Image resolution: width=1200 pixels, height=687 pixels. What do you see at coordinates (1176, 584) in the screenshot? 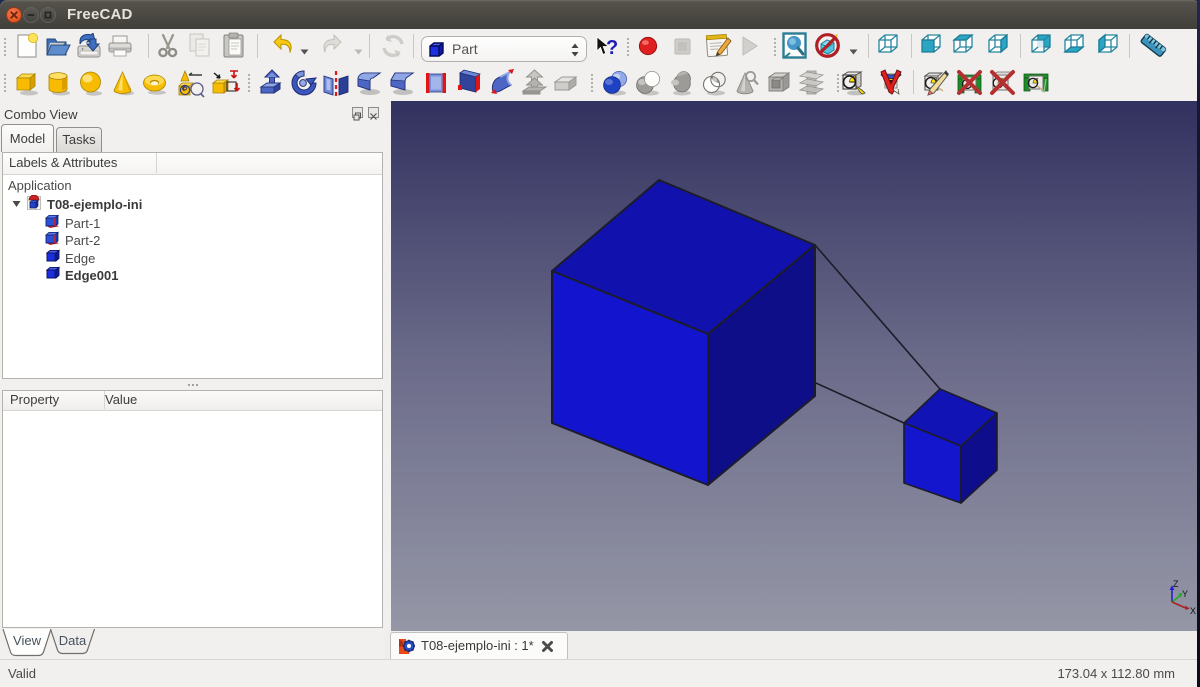
I see `svg-text: Z` at bounding box center [1176, 584].